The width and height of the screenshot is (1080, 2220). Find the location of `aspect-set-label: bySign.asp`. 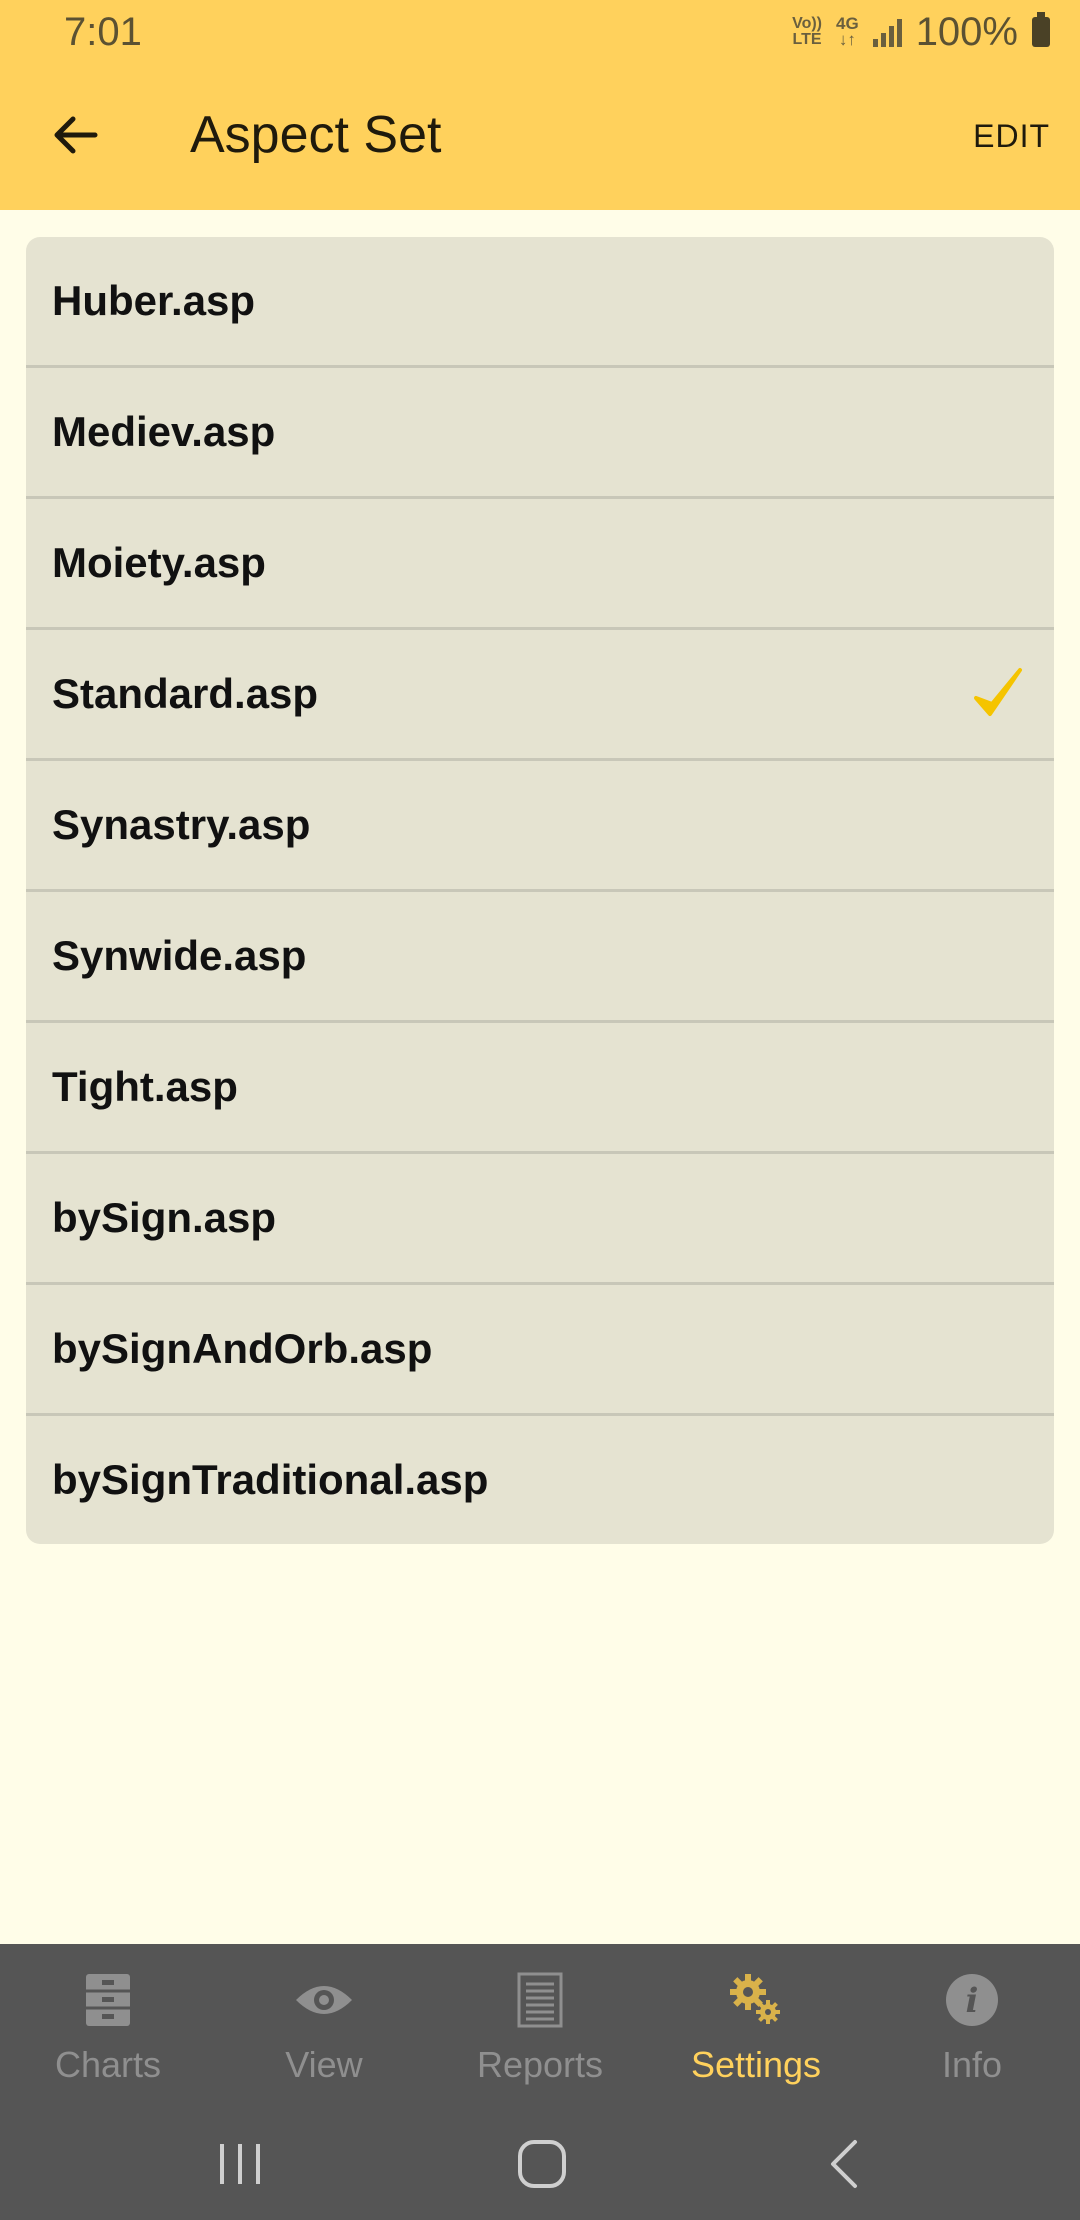

aspect-set-label: bySign.asp is located at coordinates (164, 1217).